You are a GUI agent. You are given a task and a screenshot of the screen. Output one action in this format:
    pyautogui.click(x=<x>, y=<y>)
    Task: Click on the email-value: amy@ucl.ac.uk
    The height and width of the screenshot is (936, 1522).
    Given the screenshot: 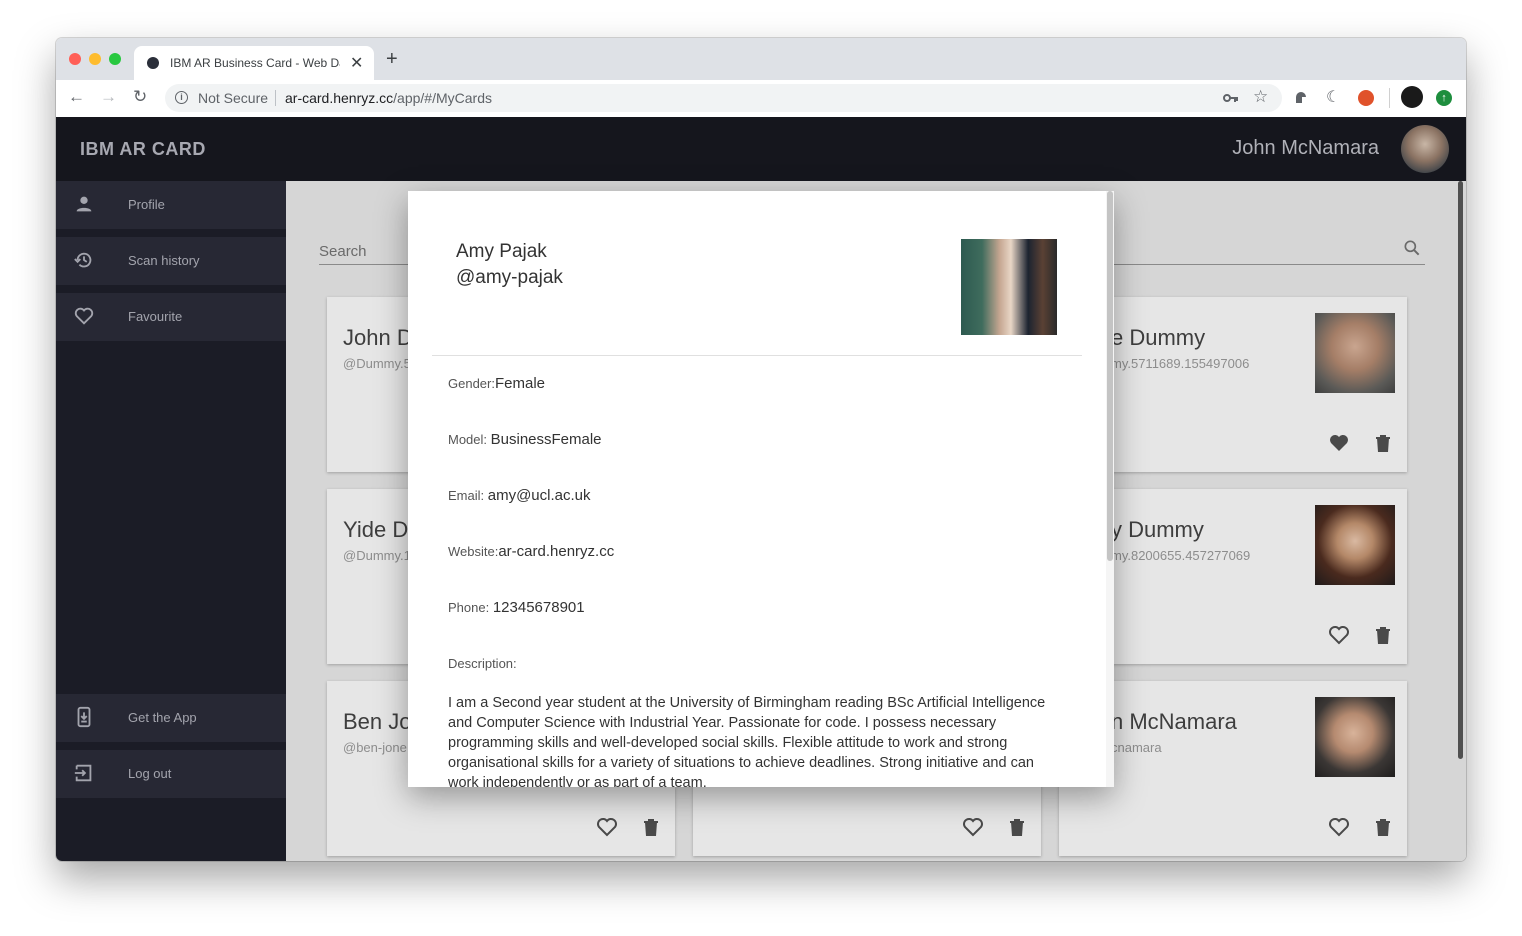 What is the action you would take?
    pyautogui.click(x=539, y=495)
    